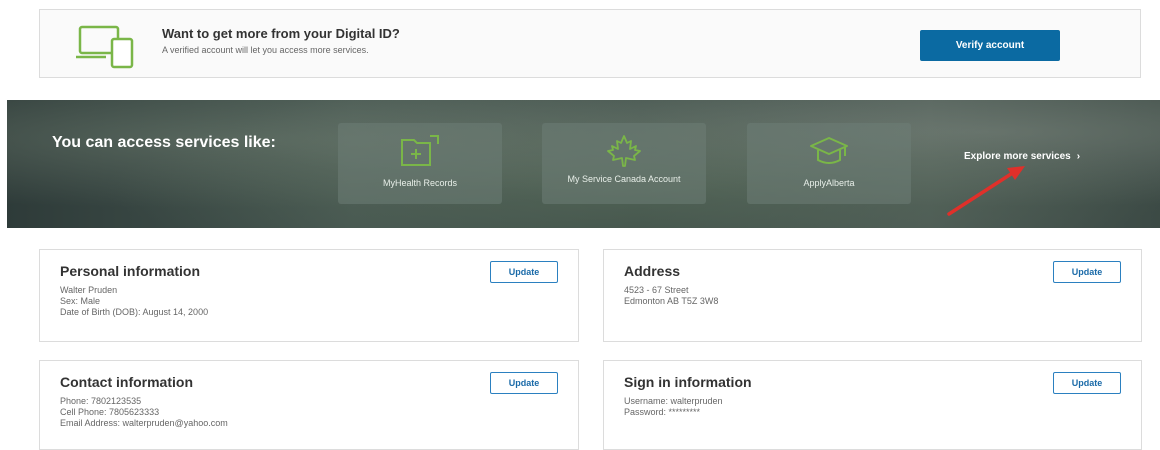 The height and width of the screenshot is (450, 1160). I want to click on card-line: Email Address: walterpruden@yahoo.com, so click(144, 423).